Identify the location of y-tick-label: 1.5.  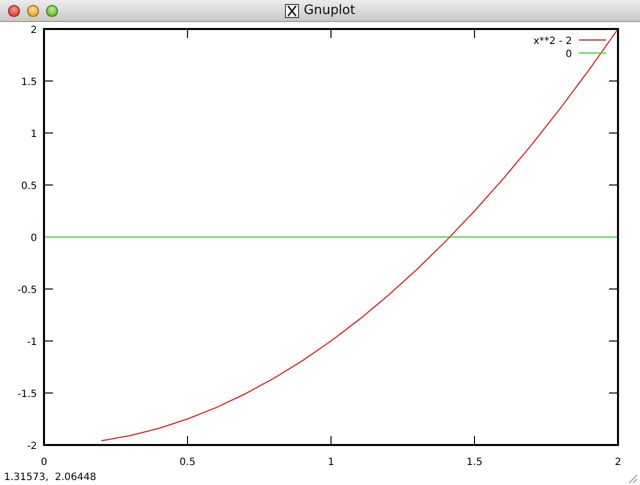
(29, 82).